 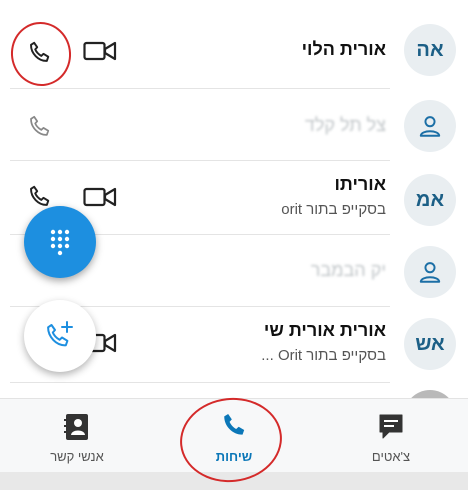 What do you see at coordinates (200, 382) in the screenshot?
I see `row-divider` at bounding box center [200, 382].